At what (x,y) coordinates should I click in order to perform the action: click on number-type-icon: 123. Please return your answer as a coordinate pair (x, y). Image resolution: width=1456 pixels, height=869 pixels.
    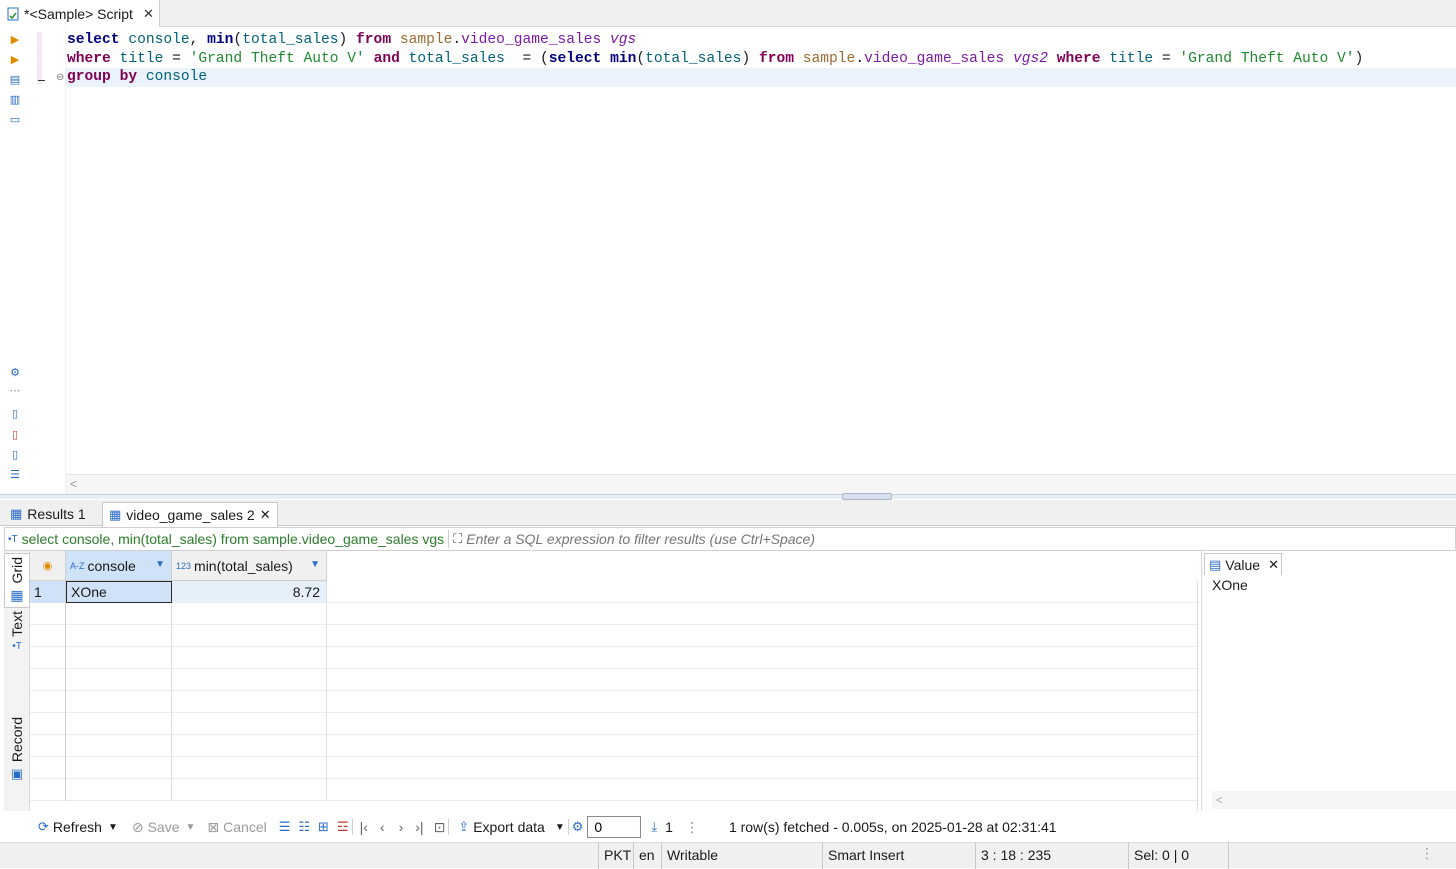
    Looking at the image, I should click on (184, 565).